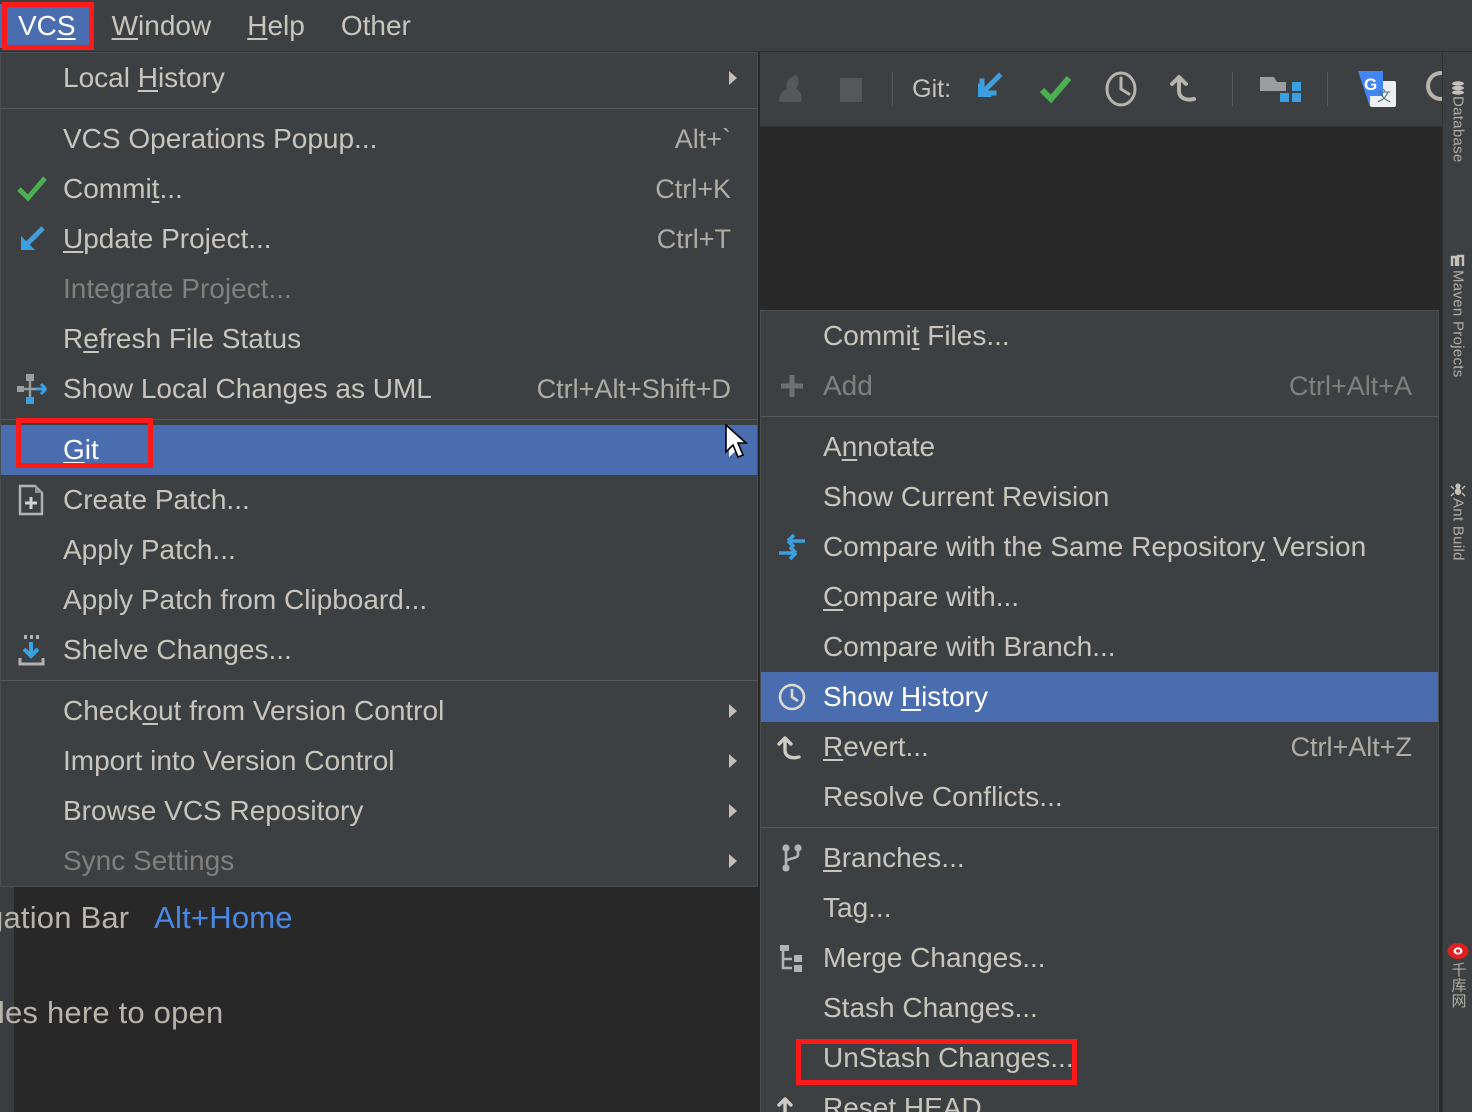 The height and width of the screenshot is (1112, 1472). Describe the element at coordinates (229, 760) in the screenshot. I see `menu-item-label: Import into Version Control` at that location.